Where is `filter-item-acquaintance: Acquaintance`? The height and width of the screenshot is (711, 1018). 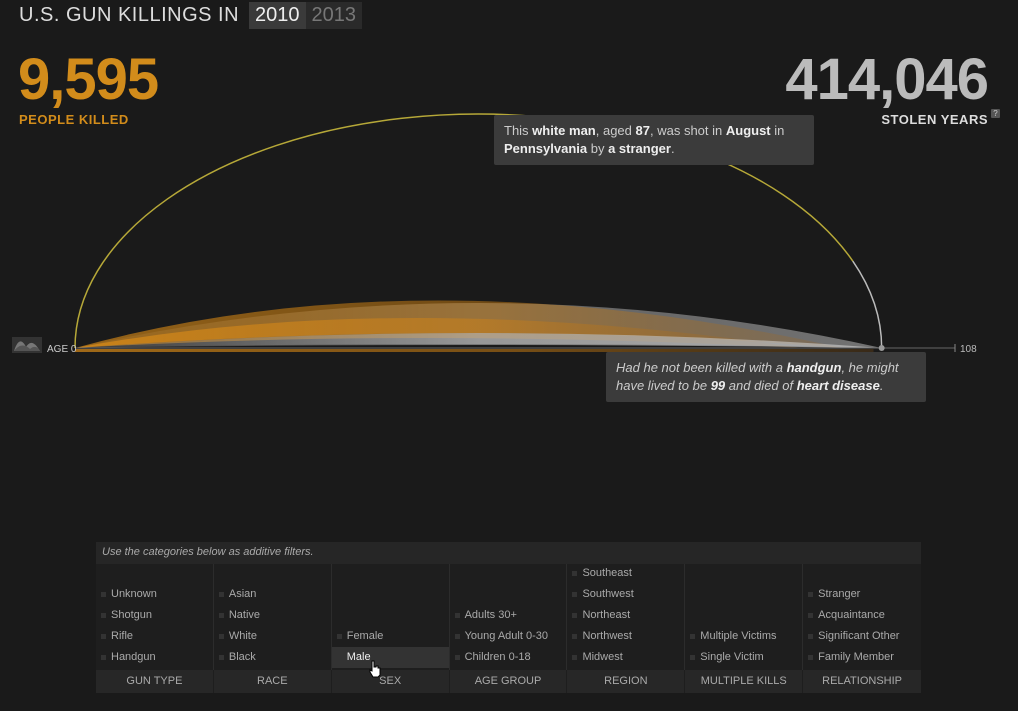
filter-item-acquaintance: Acquaintance is located at coordinates (862, 615).